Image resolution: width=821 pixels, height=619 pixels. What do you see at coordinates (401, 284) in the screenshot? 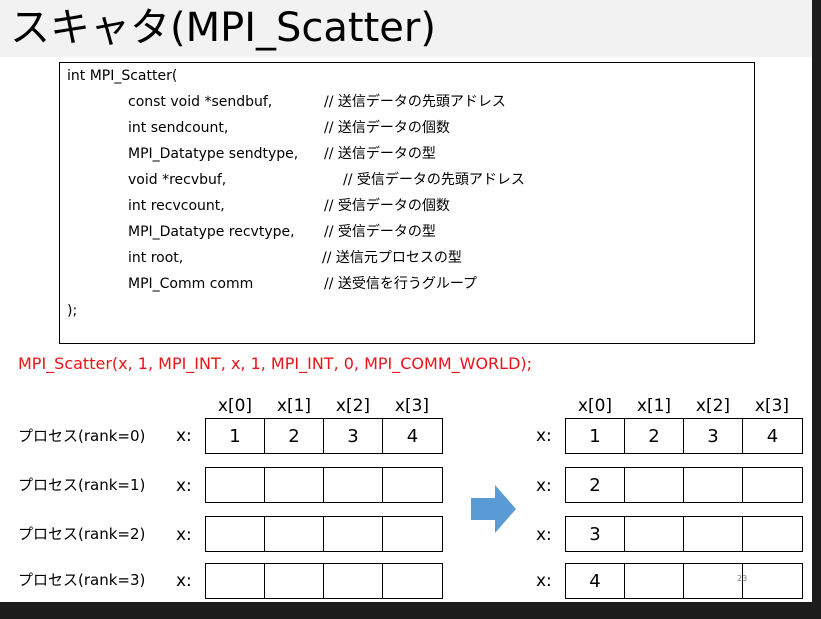
I see `param-comment: // 送受信を行うグループ` at bounding box center [401, 284].